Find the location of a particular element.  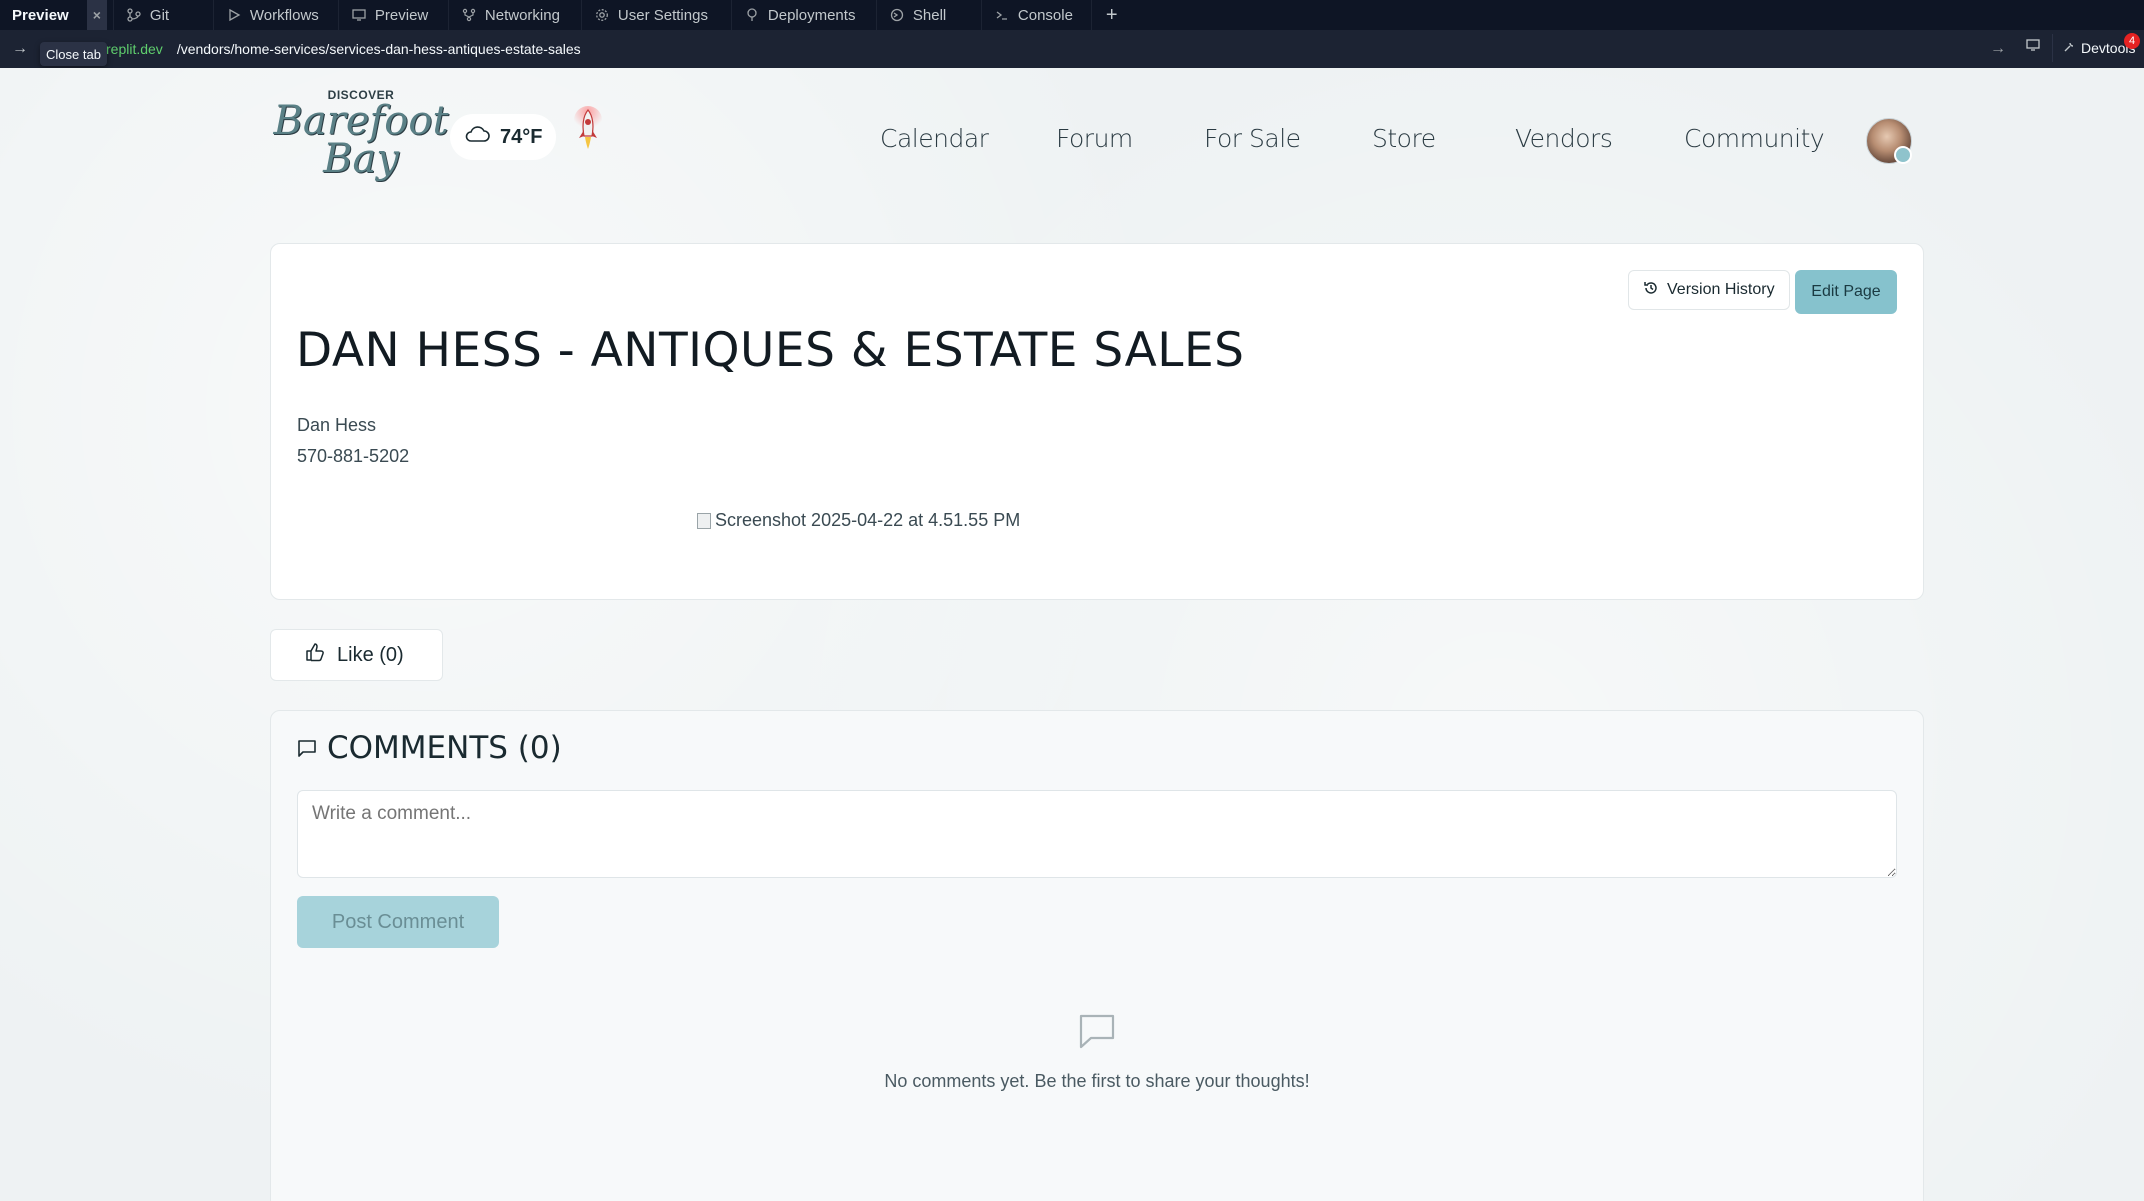

nav-calendar: Calendar is located at coordinates (934, 138).